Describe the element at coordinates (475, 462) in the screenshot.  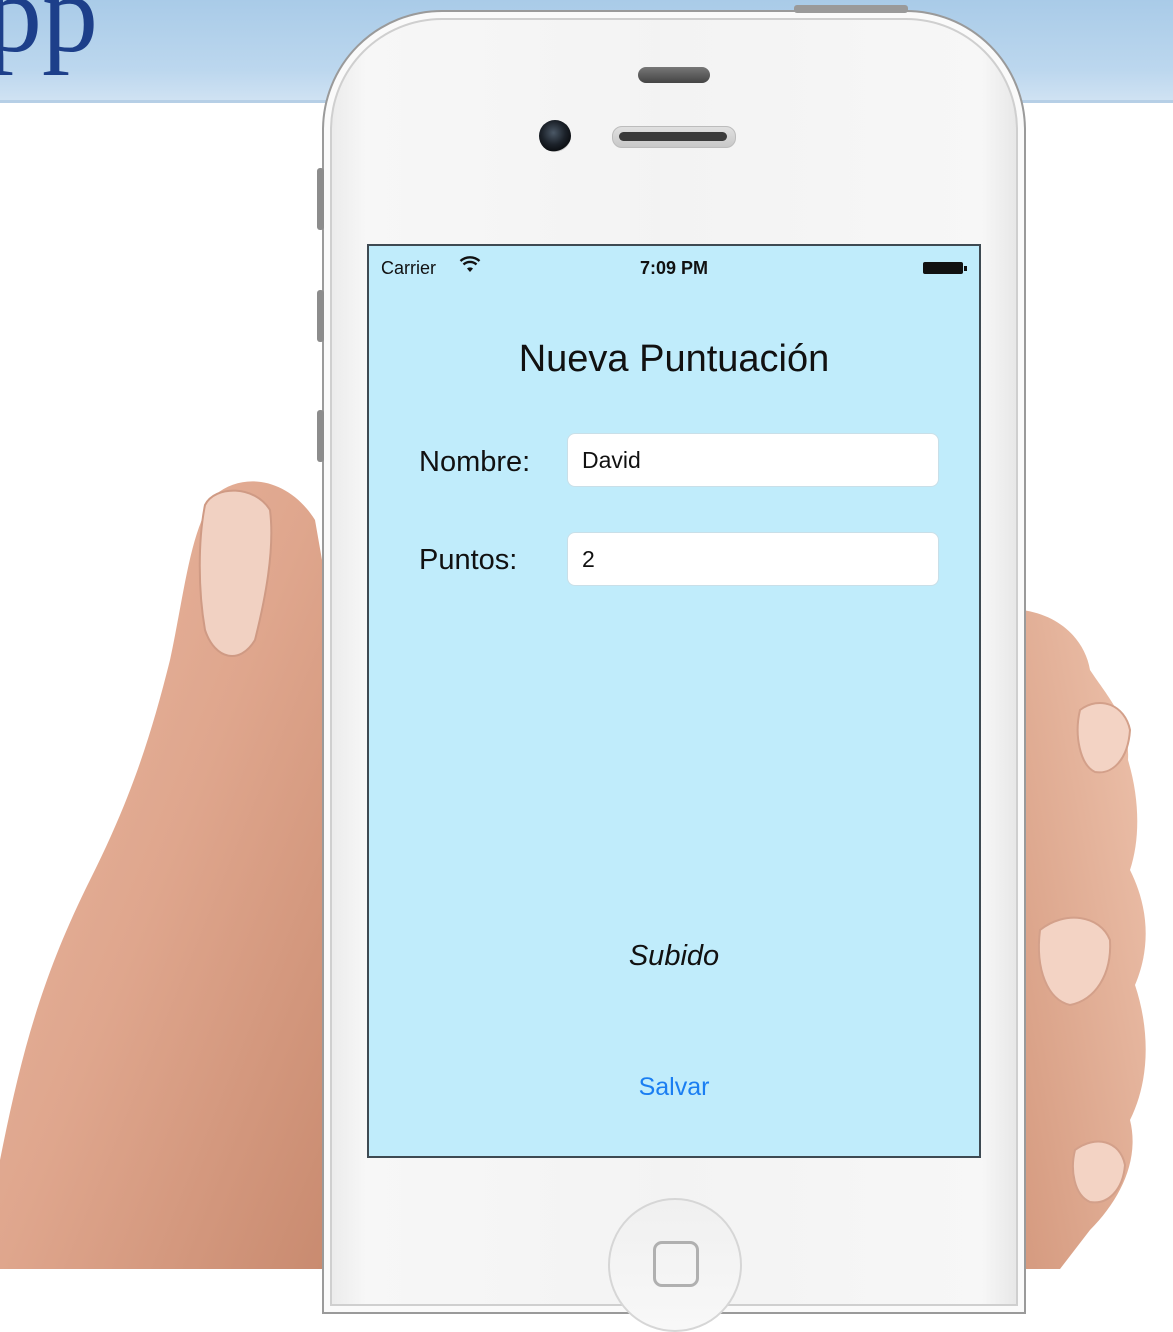
I see `name-label: Nombre:` at that location.